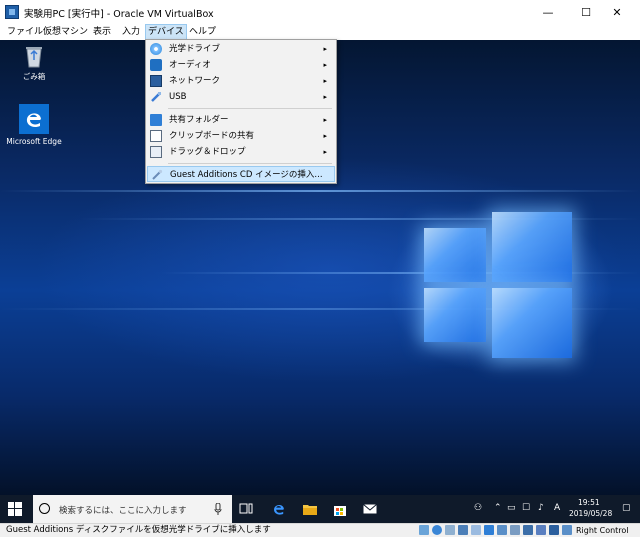 The height and width of the screenshot is (537, 640). I want to click on window-title: 実験用PC [実行中] - Oracle VM VirtualBox, so click(119, 14).